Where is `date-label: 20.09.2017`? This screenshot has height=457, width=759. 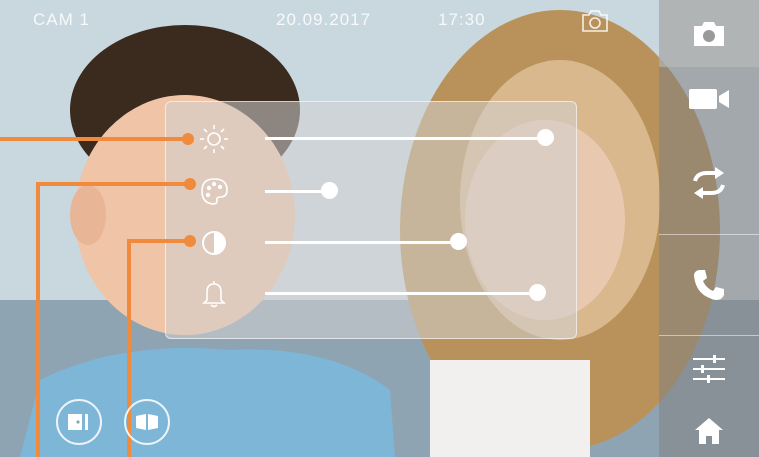
date-label: 20.09.2017 is located at coordinates (324, 19).